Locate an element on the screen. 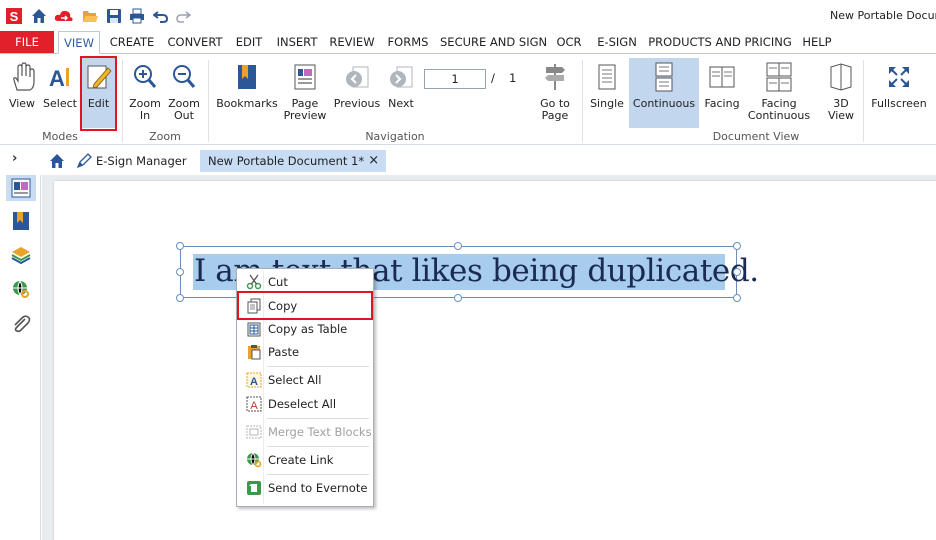 The height and width of the screenshot is (540, 936). tab-document: New Portable Document 1* × is located at coordinates (293, 161).